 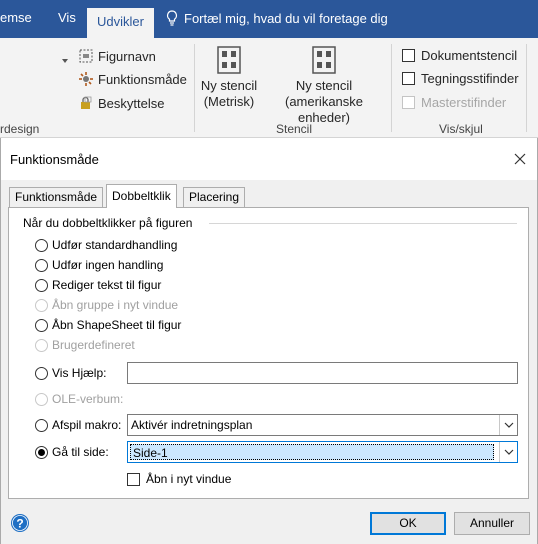 I want to click on shape-design-group-label: rdesign, so click(x=20, y=129).